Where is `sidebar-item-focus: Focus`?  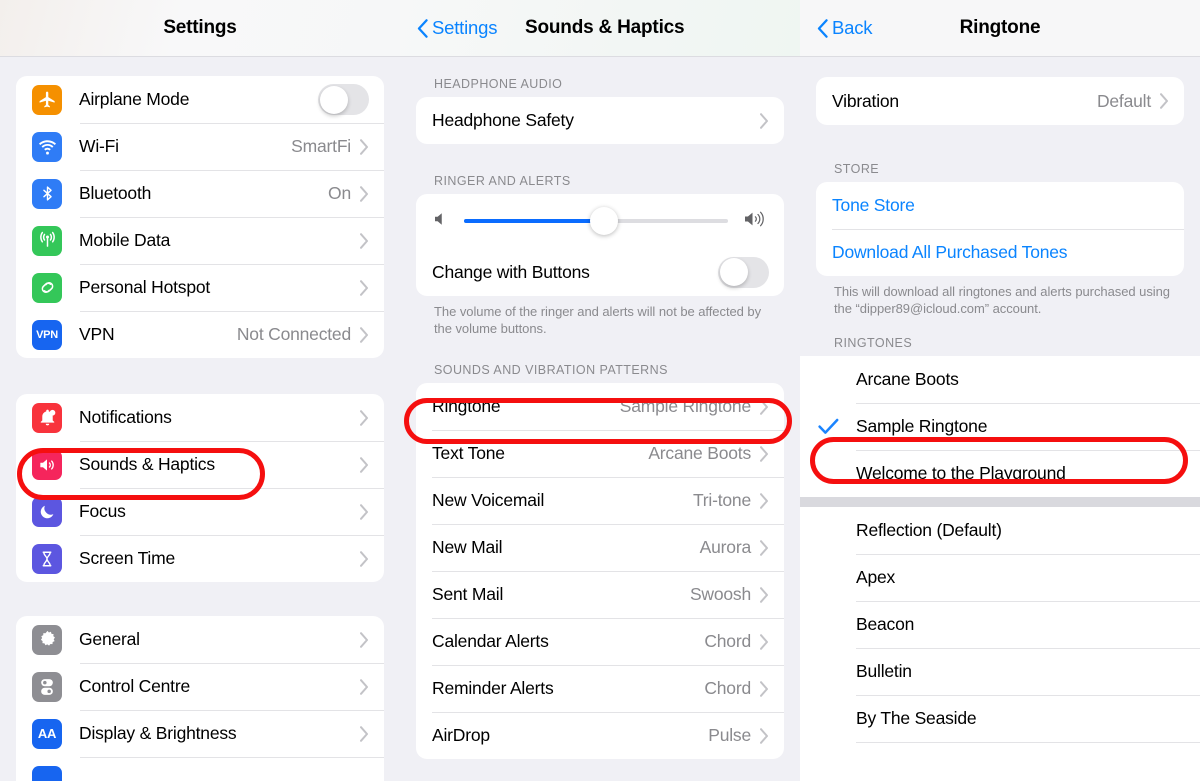 sidebar-item-focus: Focus is located at coordinates (200, 511).